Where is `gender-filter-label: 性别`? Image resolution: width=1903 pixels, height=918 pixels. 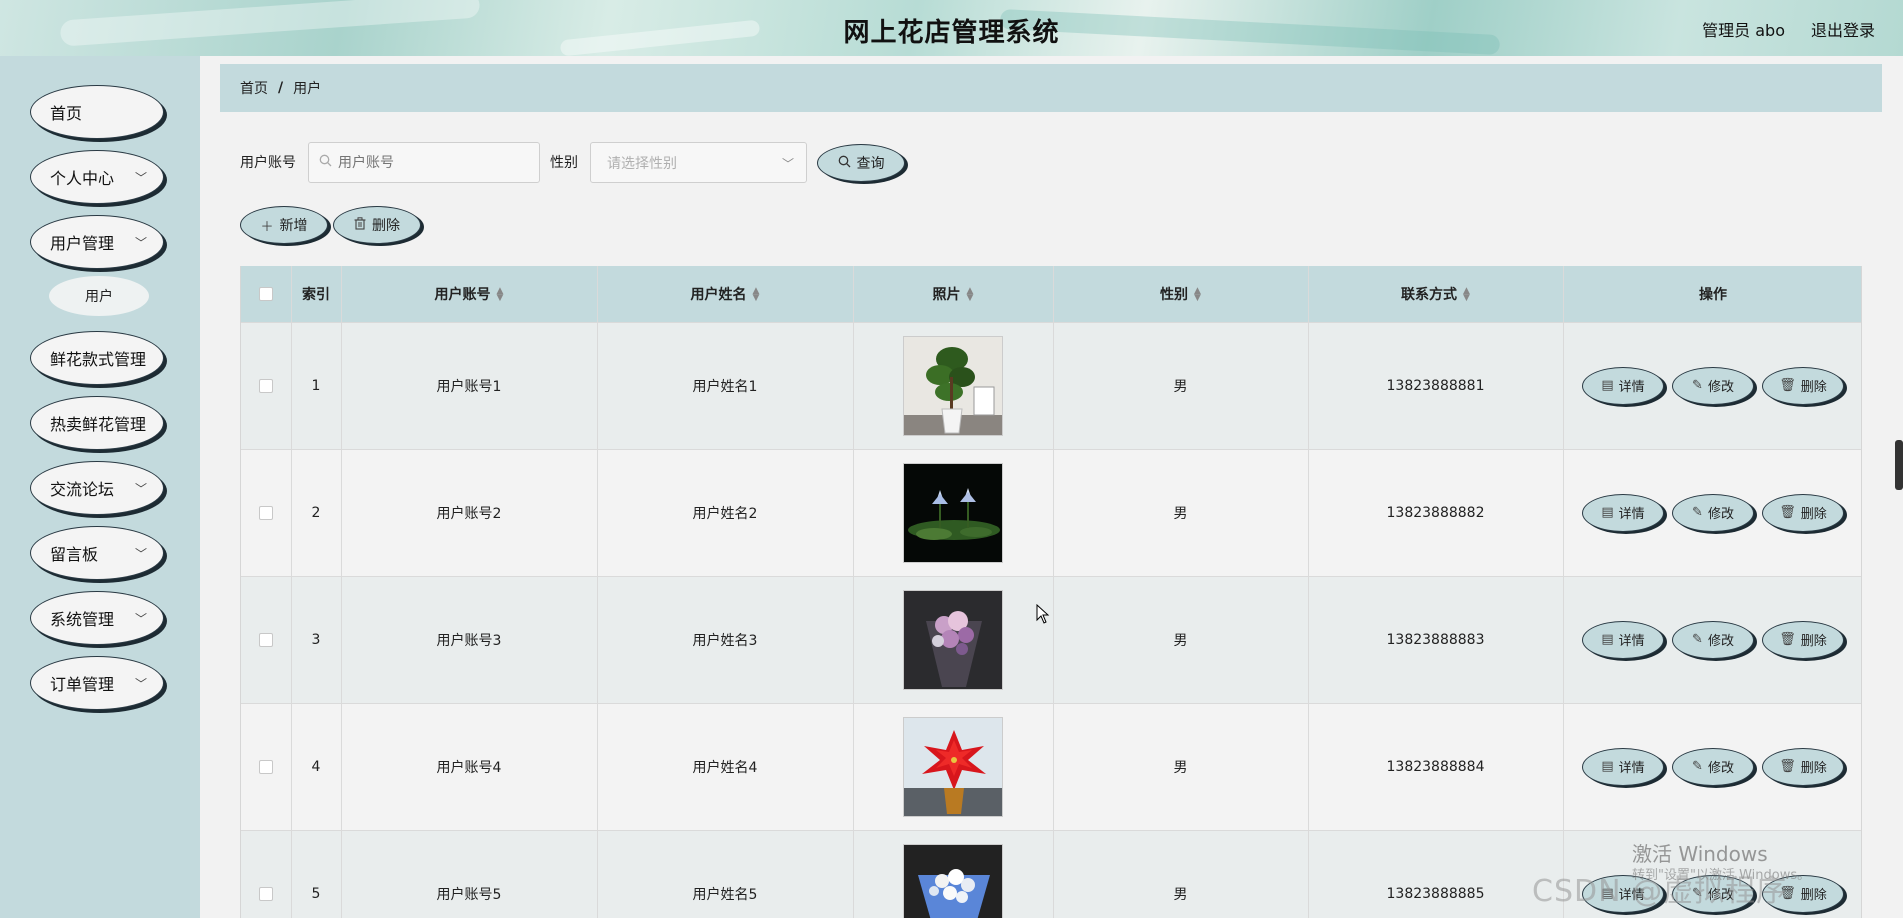
gender-filter-label: 性别 is located at coordinates (564, 163).